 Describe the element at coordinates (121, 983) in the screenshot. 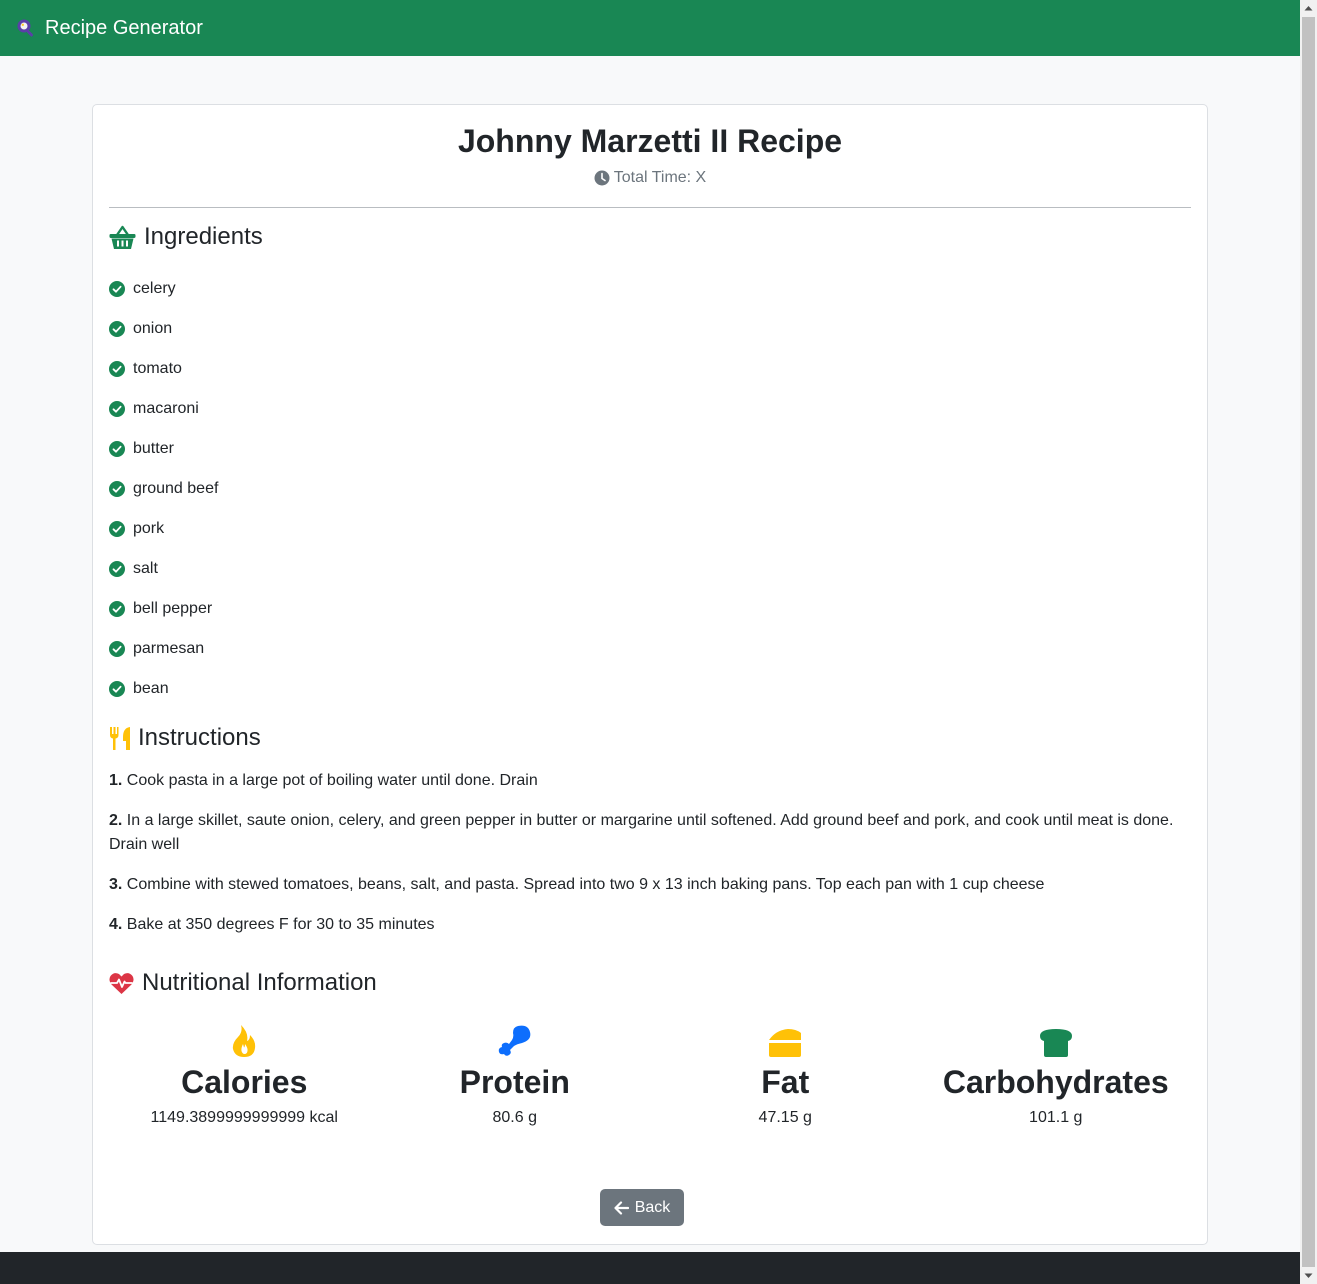

I see `heart-pulse-icon` at that location.